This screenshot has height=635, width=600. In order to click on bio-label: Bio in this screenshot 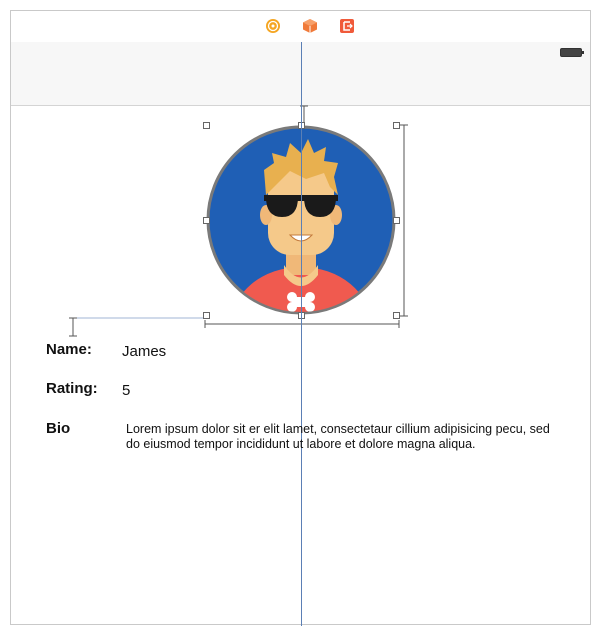, I will do `click(58, 428)`.